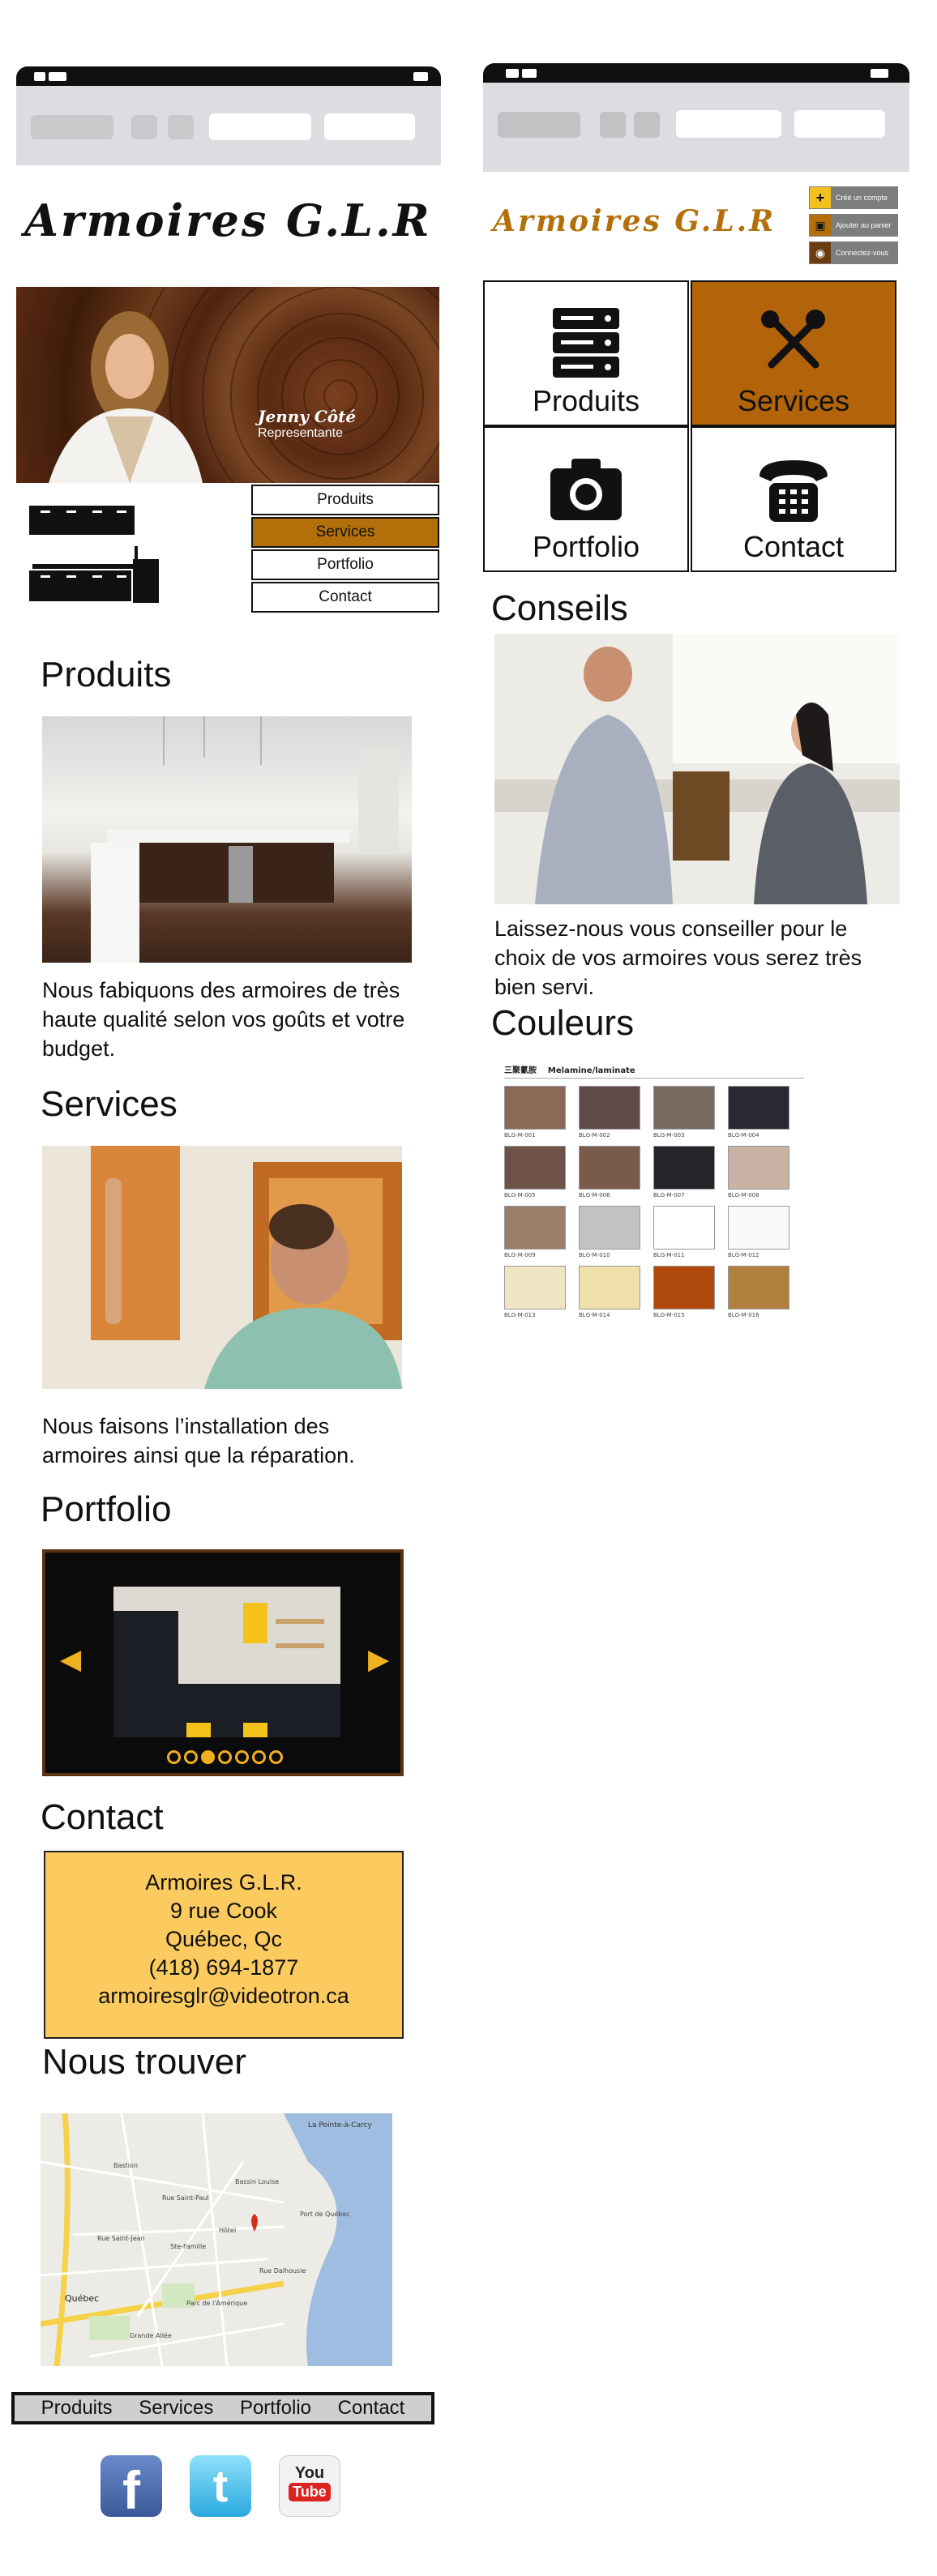 This screenshot has width=937, height=2576. What do you see at coordinates (520, 1135) in the screenshot?
I see `color-swatch-code: BLG-M-001` at bounding box center [520, 1135].